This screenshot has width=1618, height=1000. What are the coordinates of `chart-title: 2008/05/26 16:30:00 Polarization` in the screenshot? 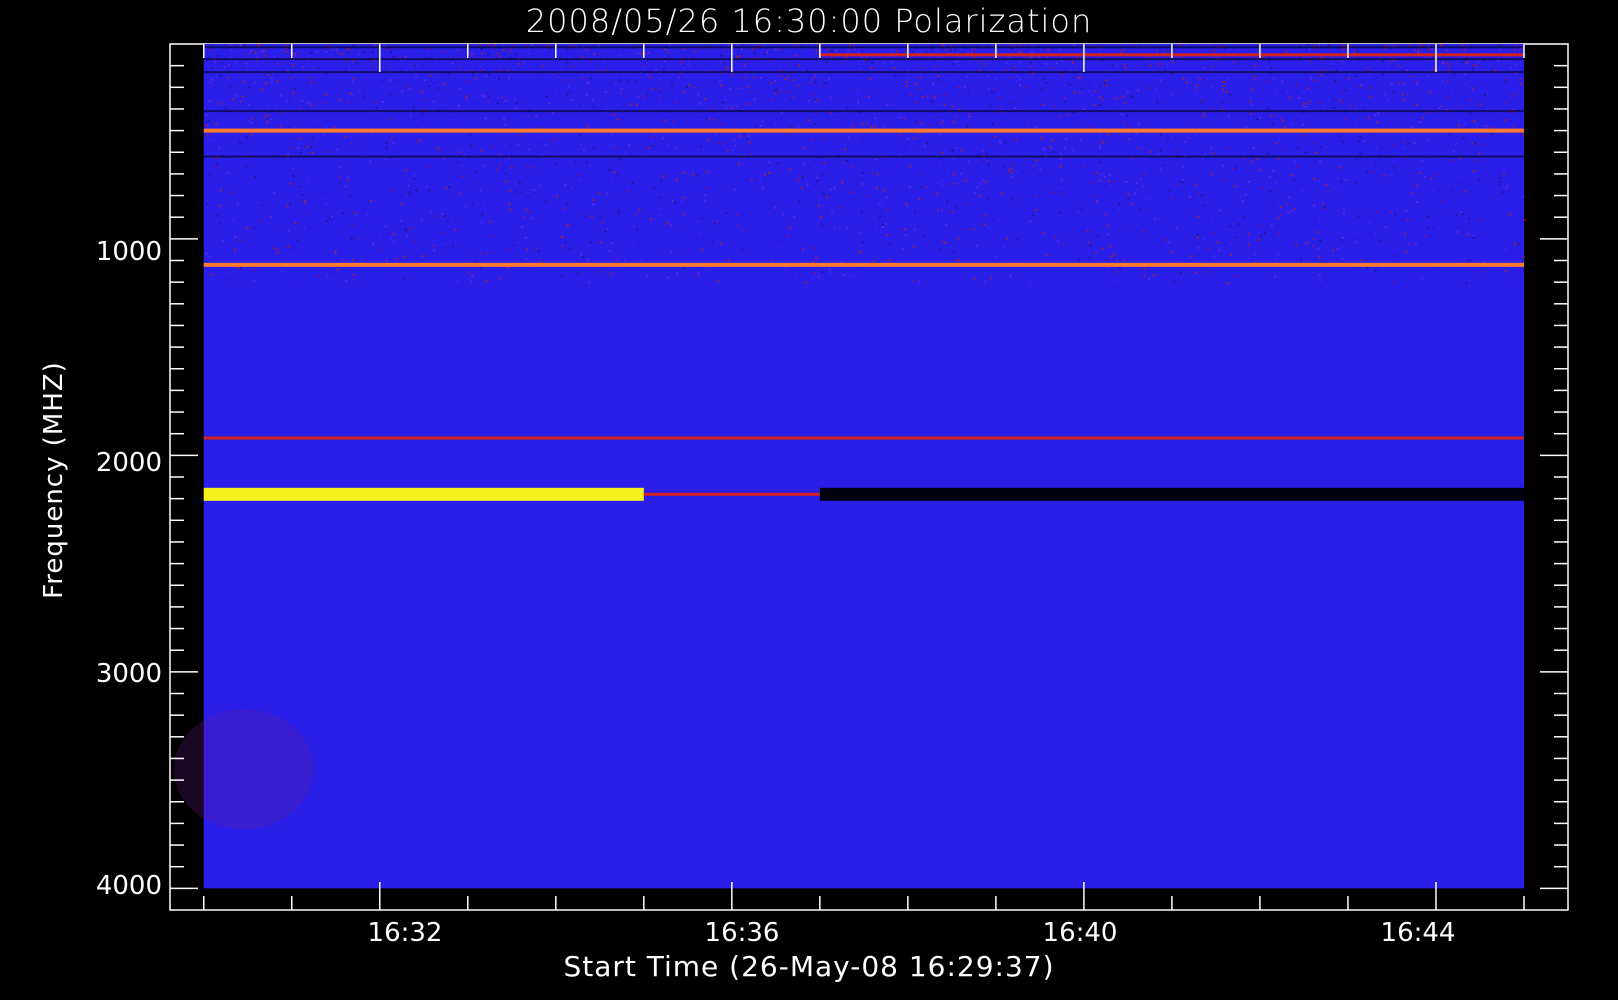 It's located at (809, 21).